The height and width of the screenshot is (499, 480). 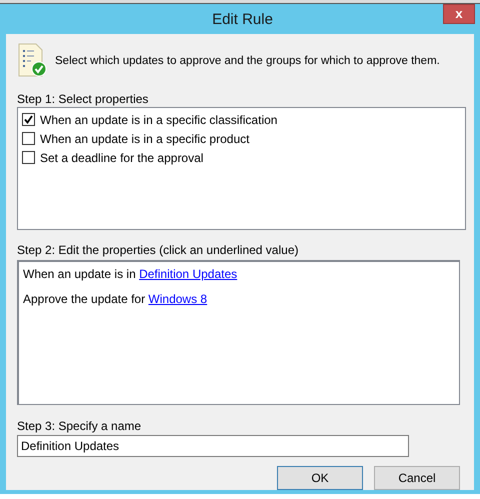 I want to click on header-text: Select which updates to approve and the groups for which to approve them., so click(x=247, y=62).